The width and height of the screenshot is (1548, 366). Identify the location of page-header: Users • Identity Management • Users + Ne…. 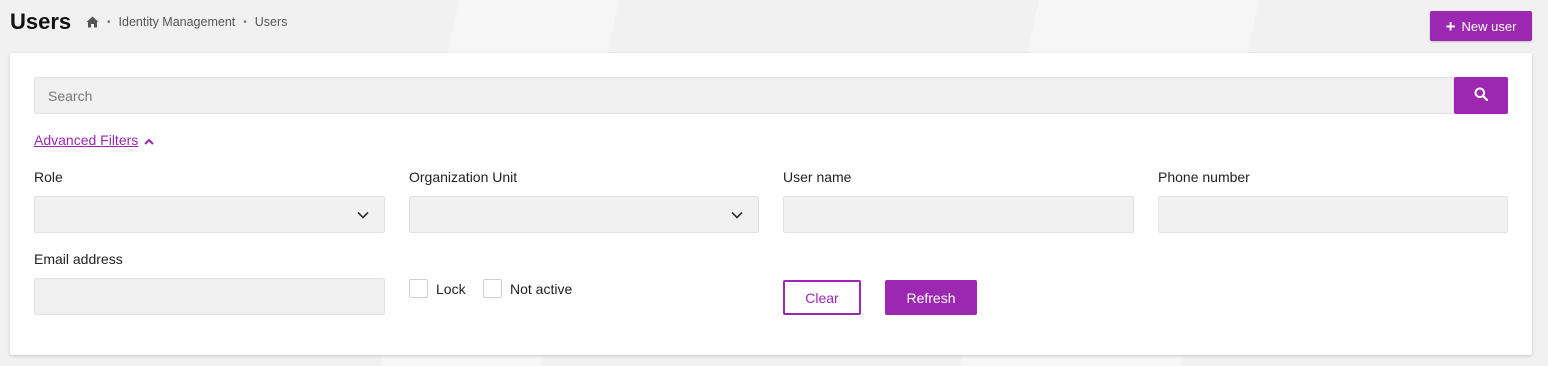
(771, 23).